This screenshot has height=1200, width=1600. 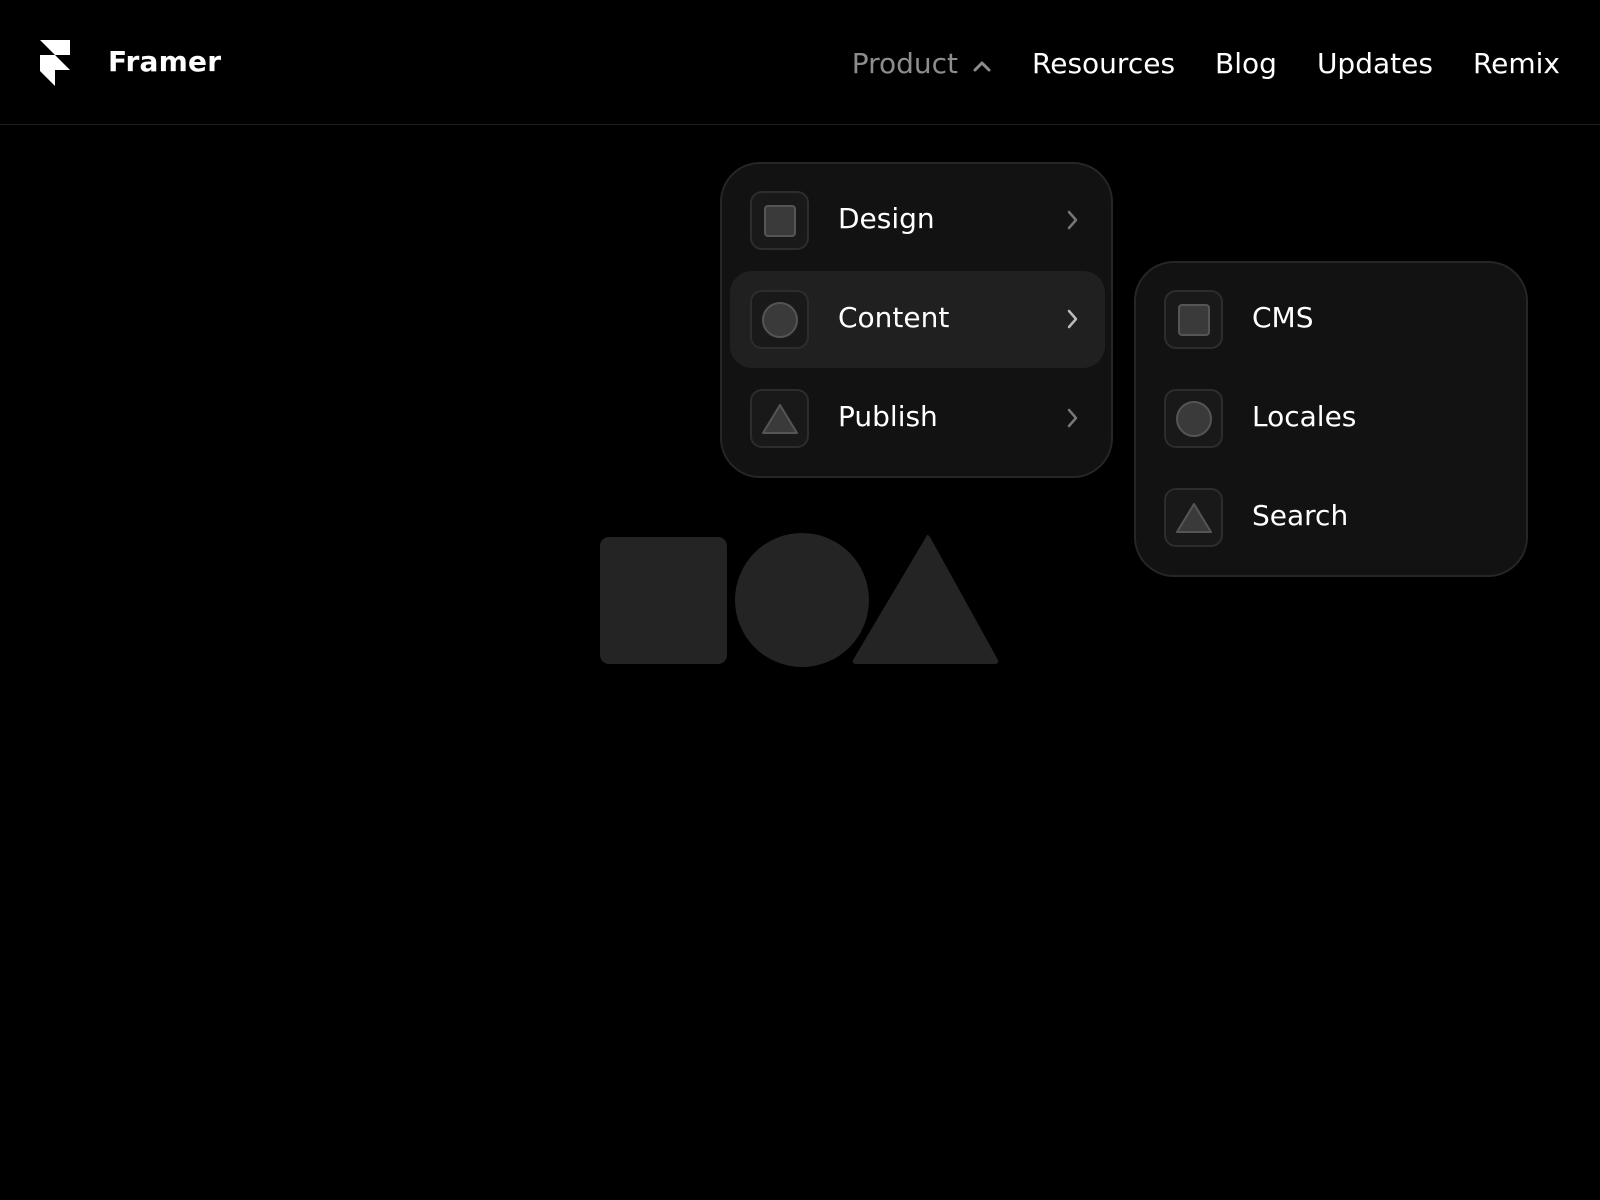 I want to click on menu-item-label: Design, so click(x=886, y=218).